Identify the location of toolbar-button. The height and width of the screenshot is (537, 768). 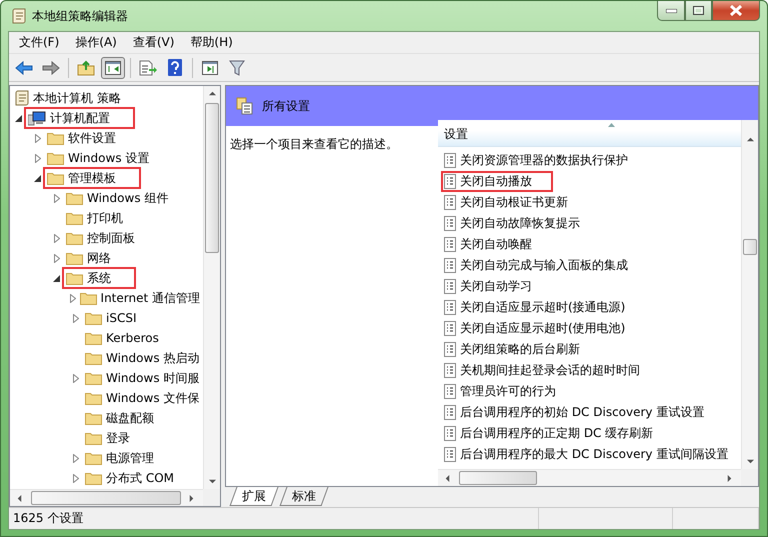
(113, 67).